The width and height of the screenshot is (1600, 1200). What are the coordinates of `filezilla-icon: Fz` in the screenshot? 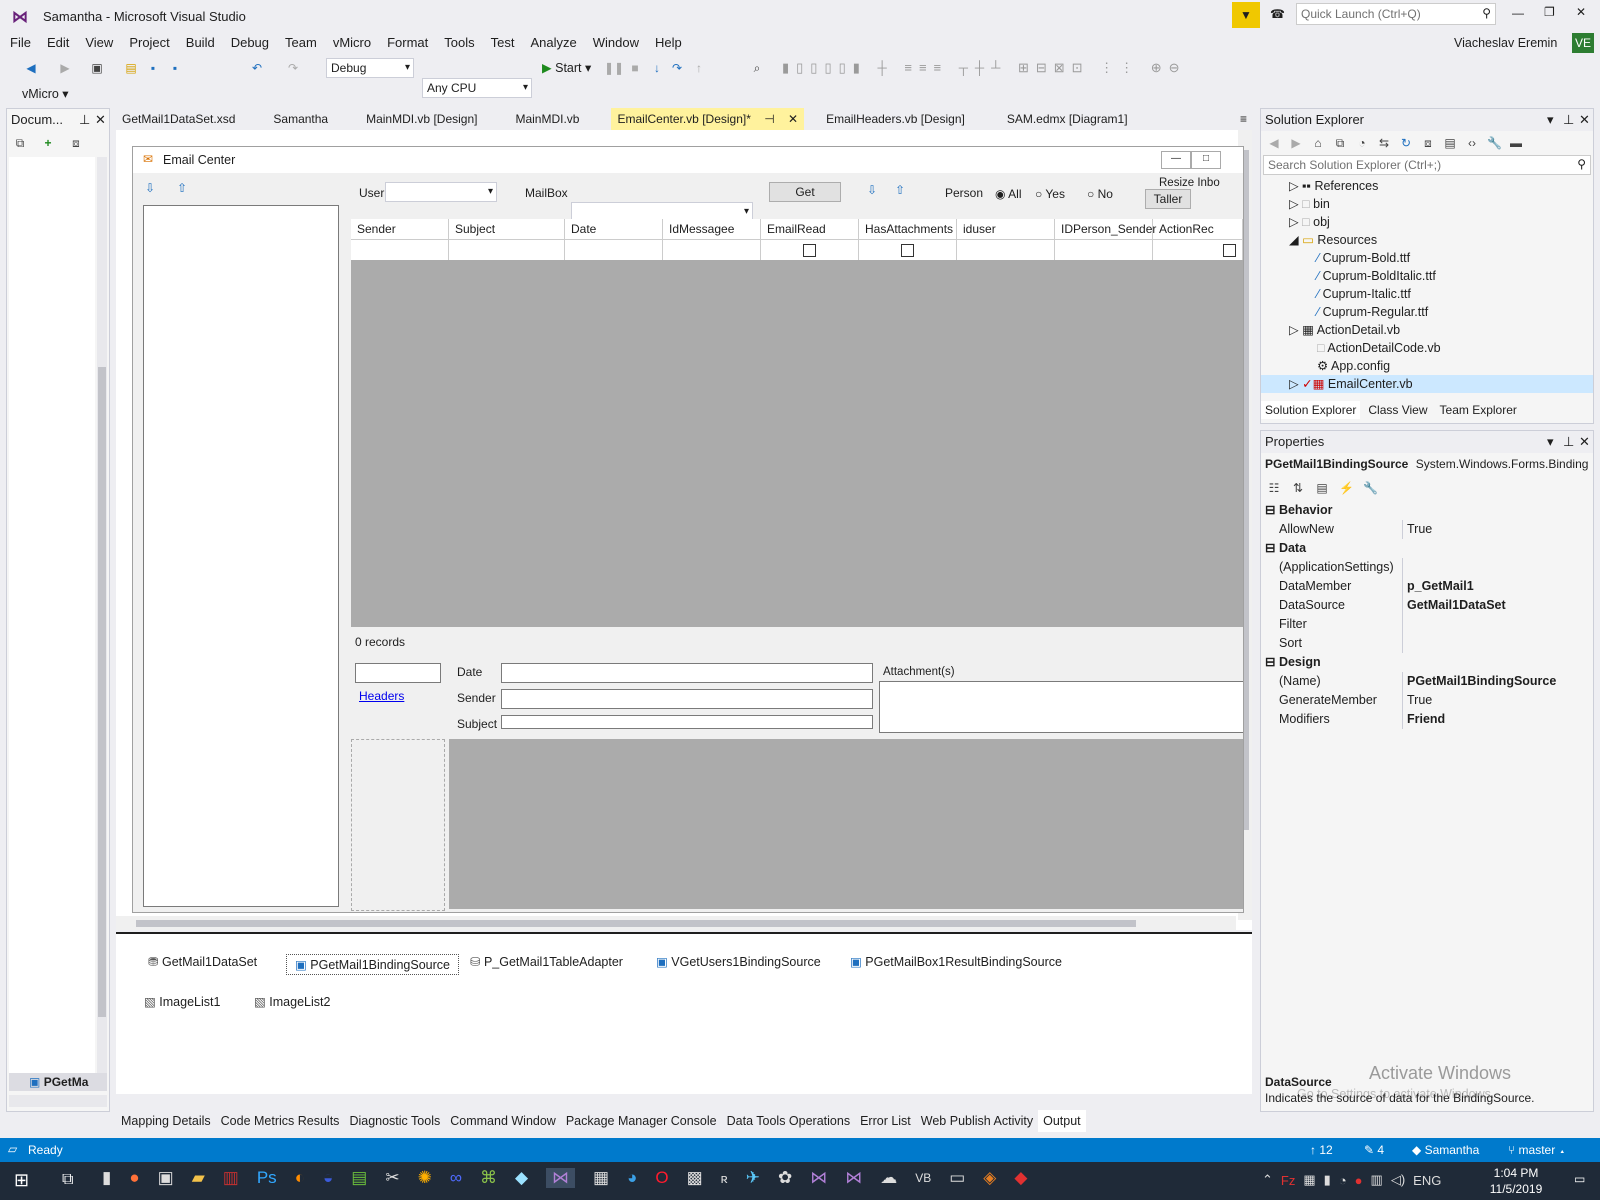 It's located at (1288, 1180).